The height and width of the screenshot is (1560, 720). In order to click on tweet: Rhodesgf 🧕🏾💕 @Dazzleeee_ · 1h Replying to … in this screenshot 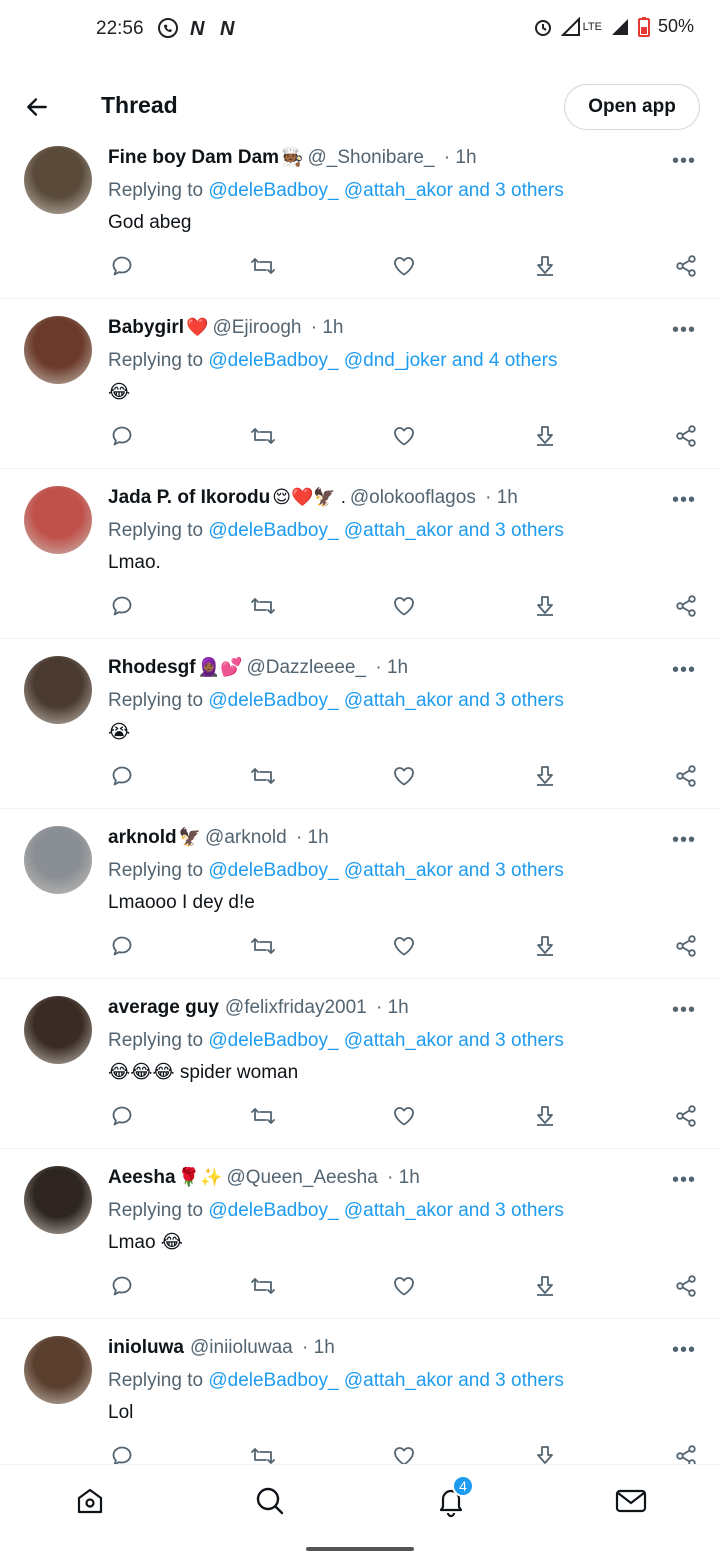, I will do `click(360, 724)`.